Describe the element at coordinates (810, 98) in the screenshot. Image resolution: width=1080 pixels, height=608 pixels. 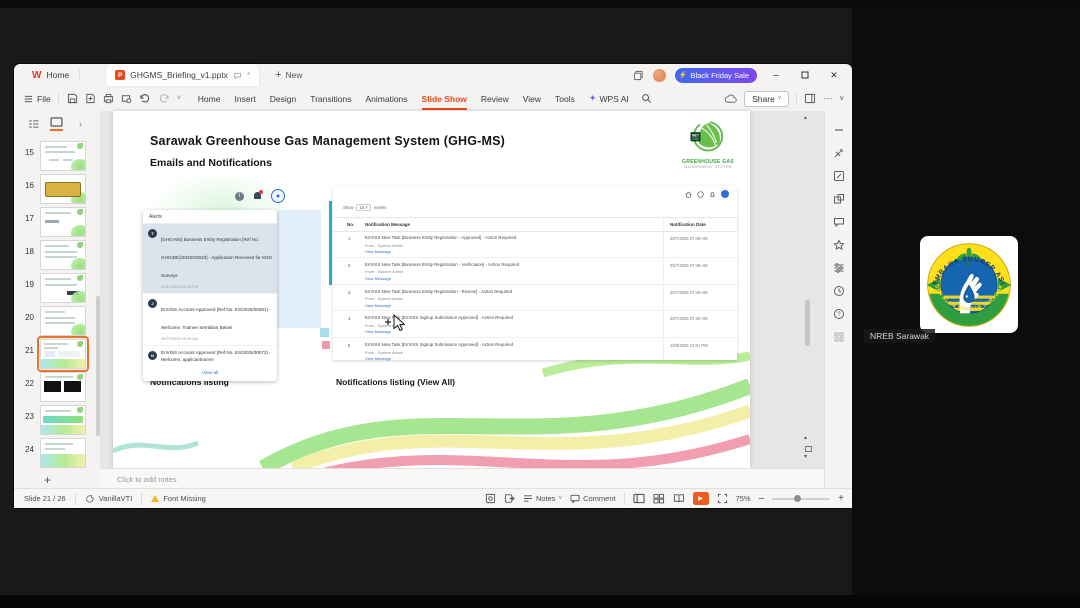
I see `task-pane-icon` at that location.